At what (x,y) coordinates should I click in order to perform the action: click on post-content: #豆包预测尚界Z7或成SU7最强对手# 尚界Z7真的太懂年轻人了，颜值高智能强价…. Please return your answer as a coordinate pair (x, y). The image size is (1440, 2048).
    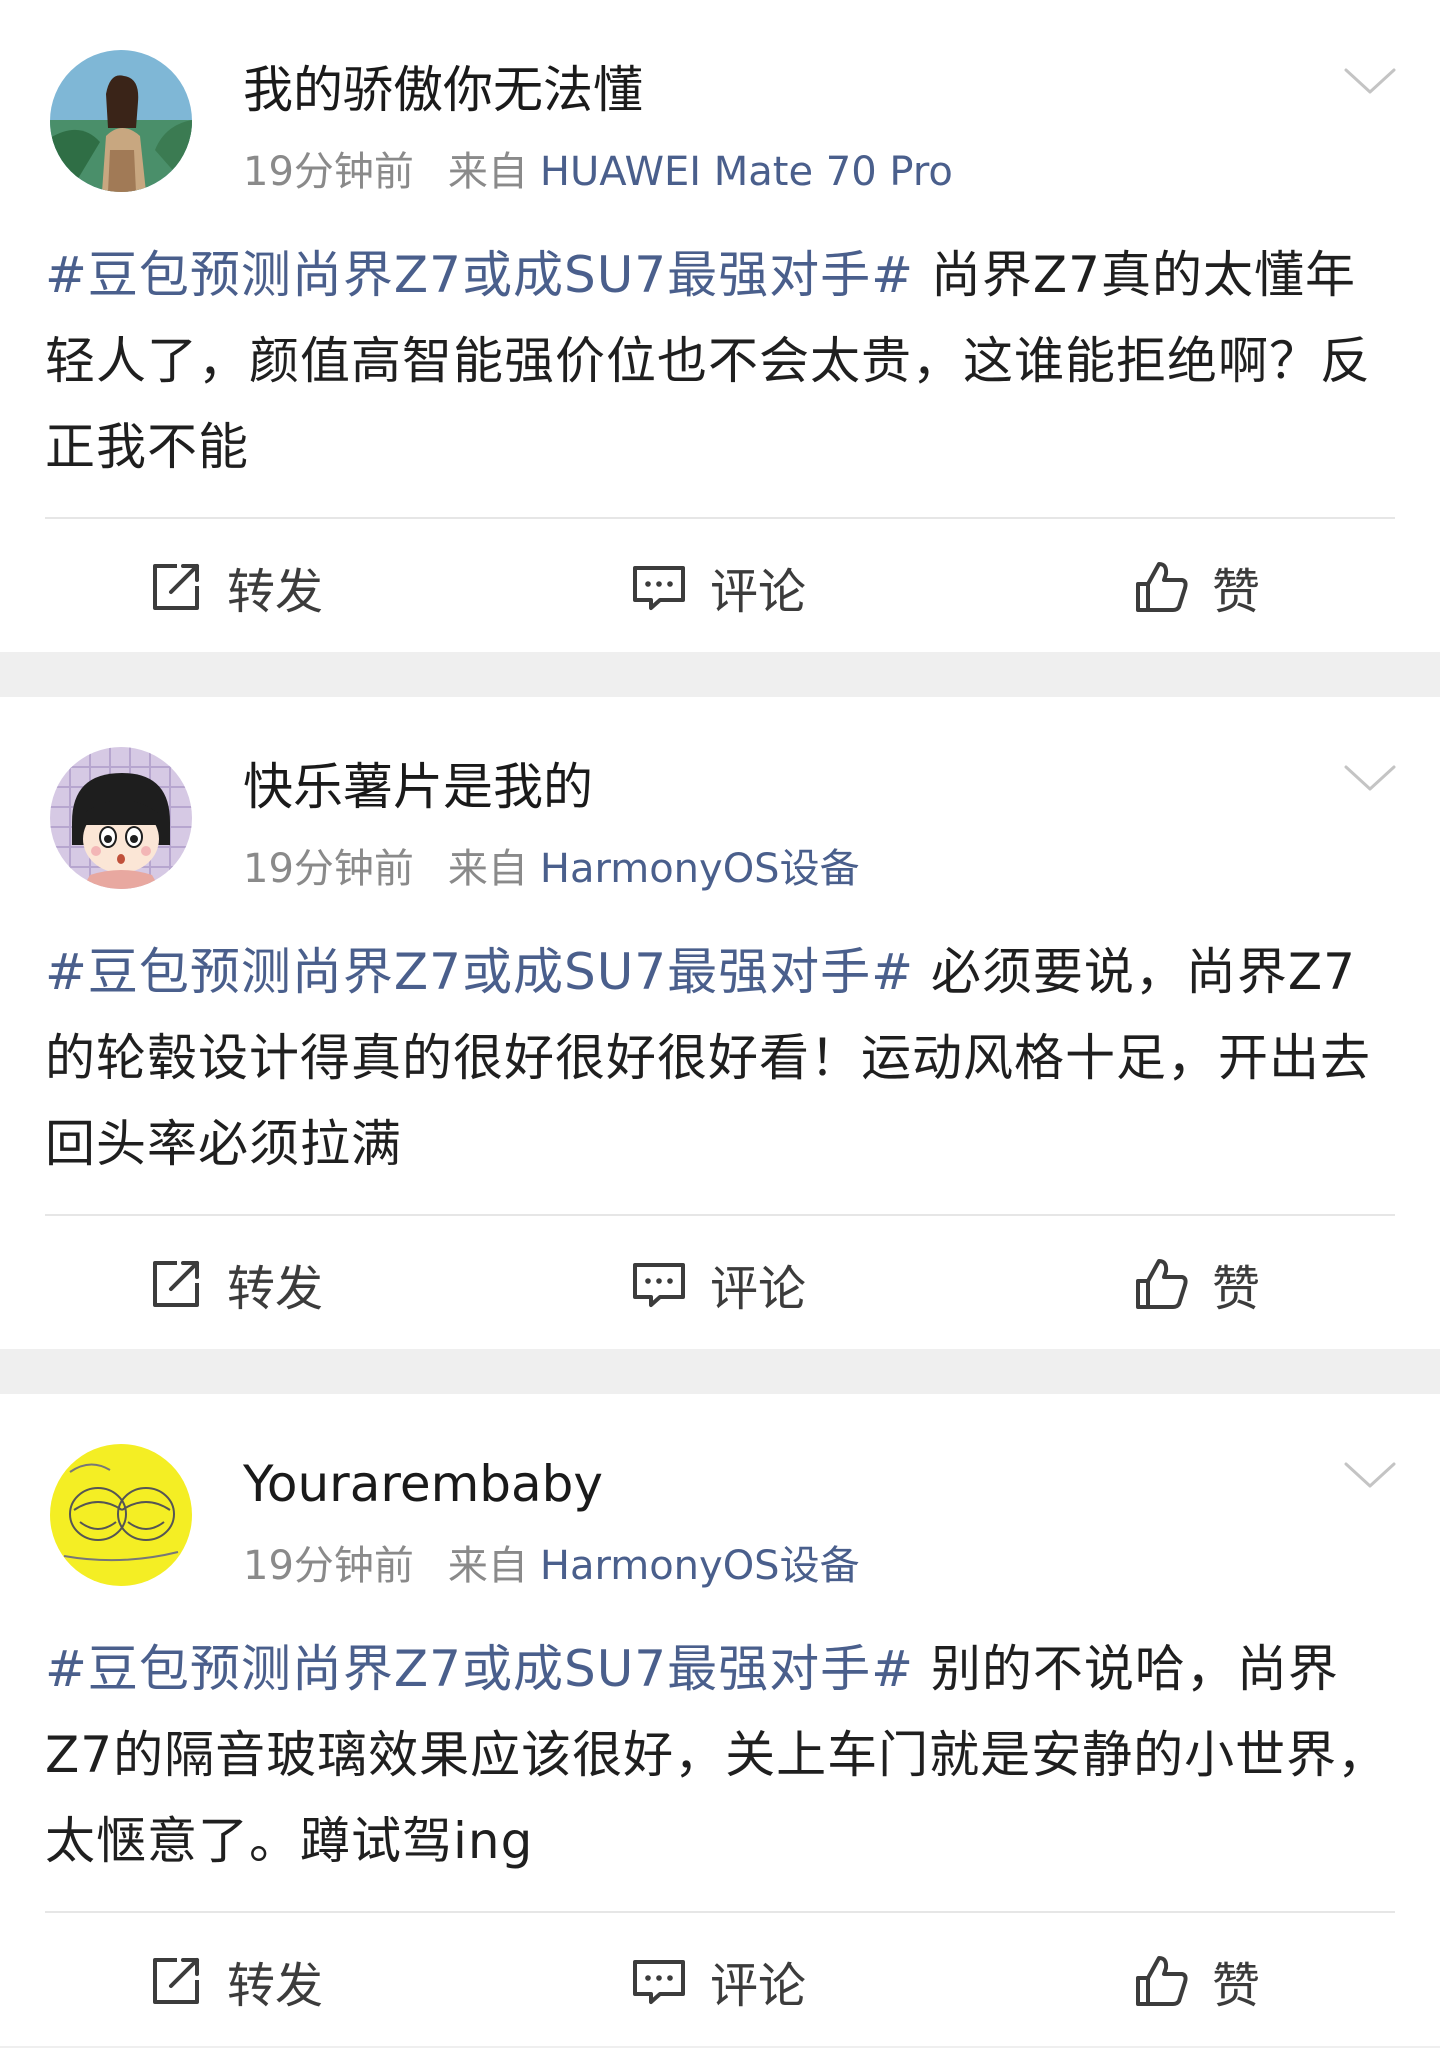
    Looking at the image, I should click on (720, 361).